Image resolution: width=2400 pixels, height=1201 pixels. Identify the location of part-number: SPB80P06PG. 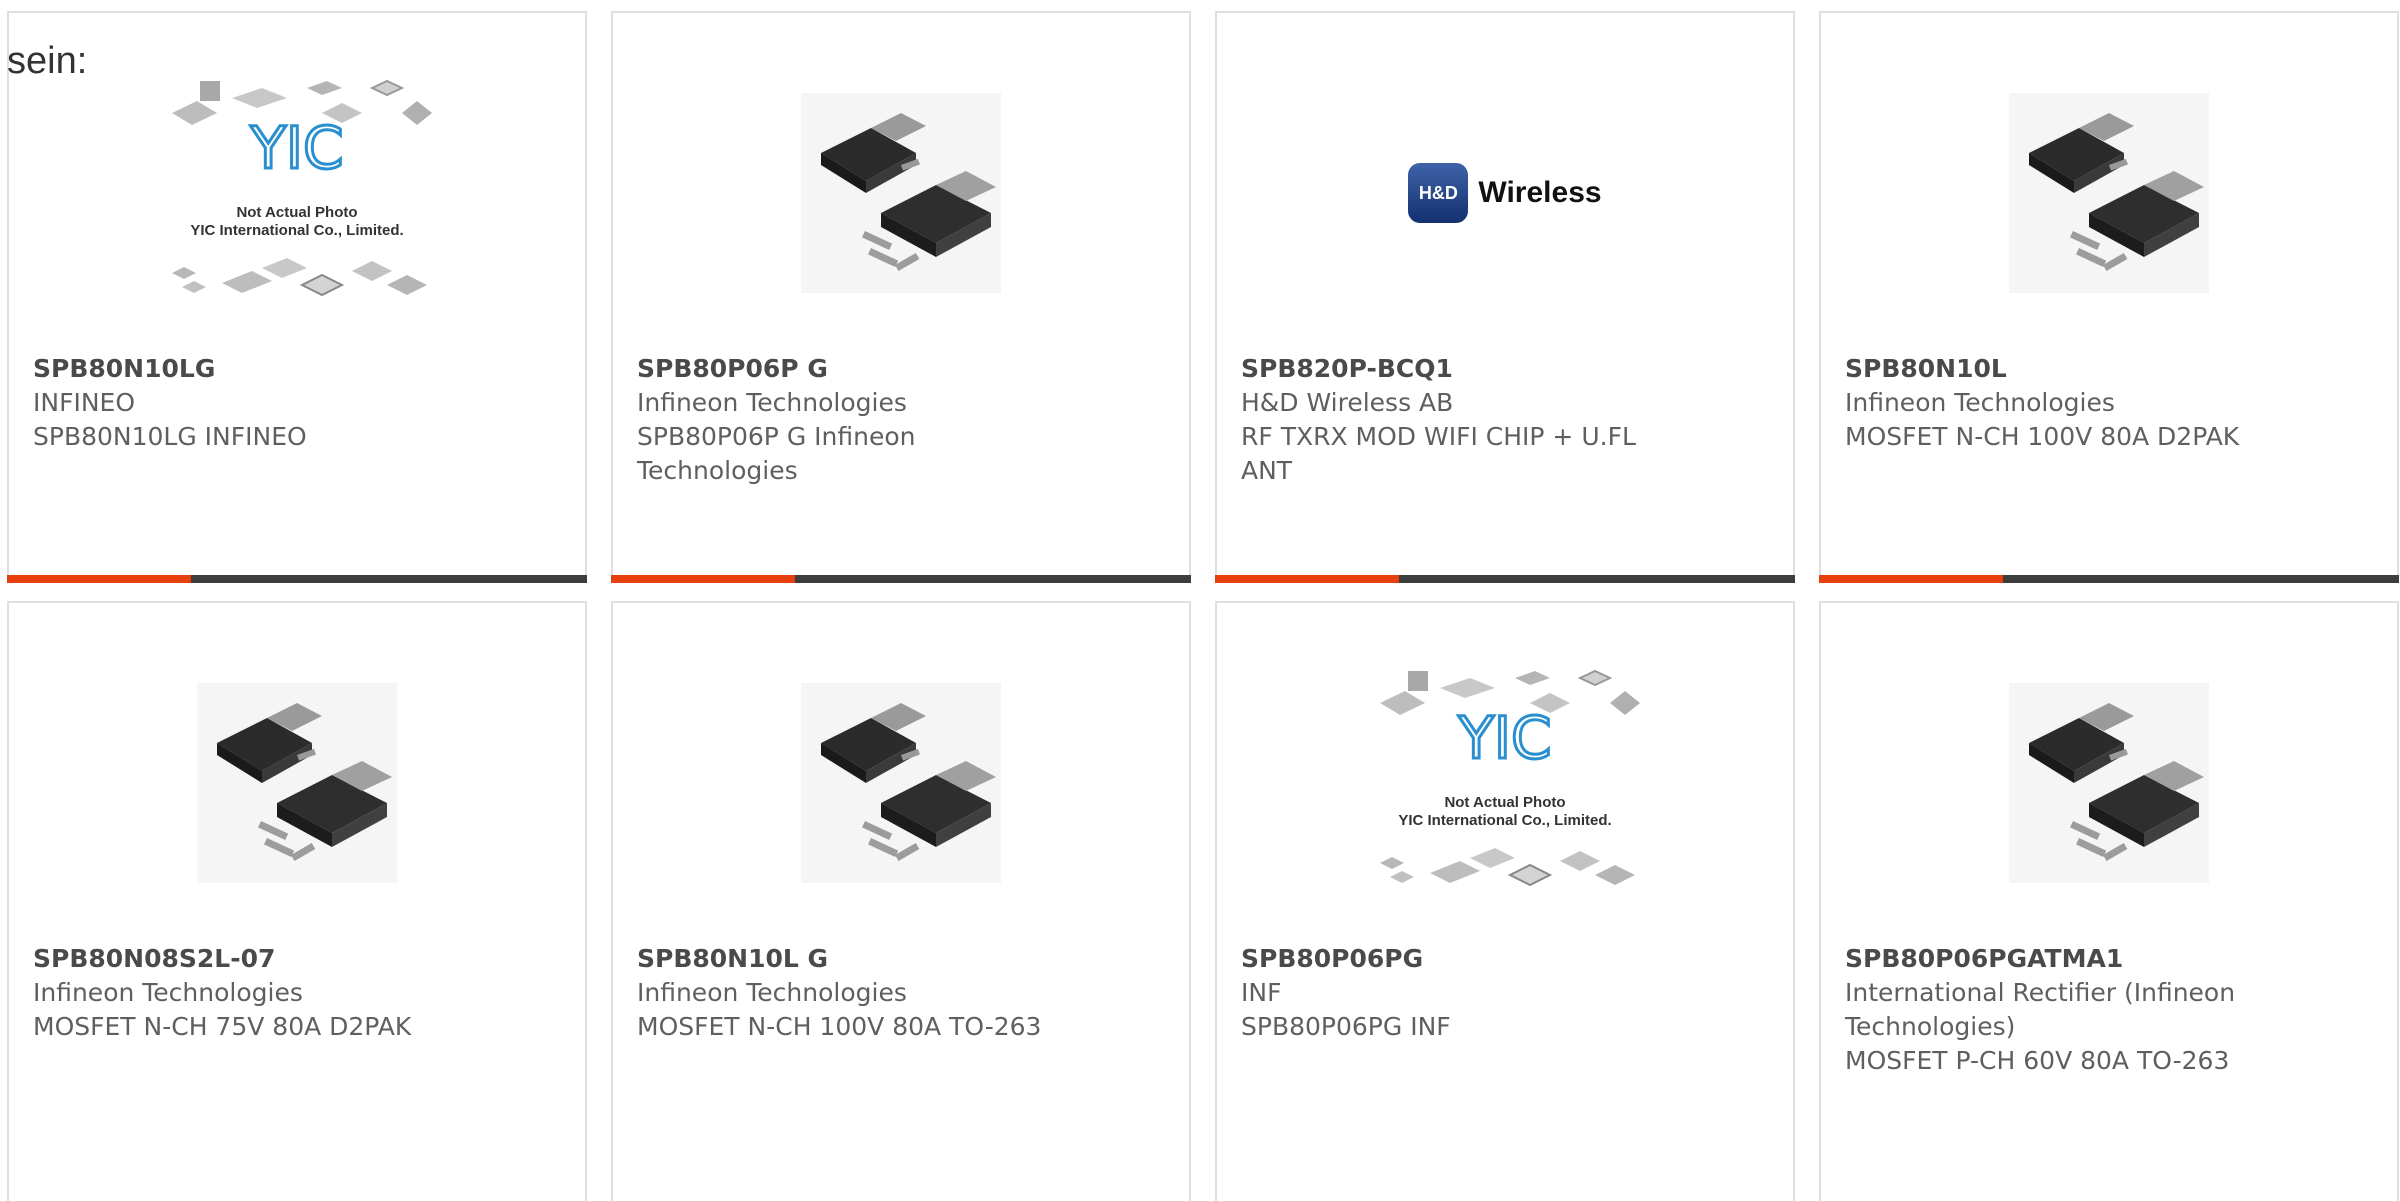
(1505, 959).